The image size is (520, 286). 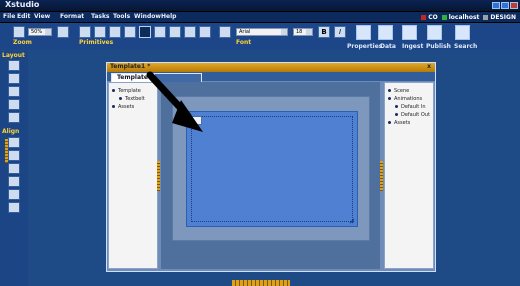 What do you see at coordinates (340, 32) in the screenshot?
I see `italic-button: I` at bounding box center [340, 32].